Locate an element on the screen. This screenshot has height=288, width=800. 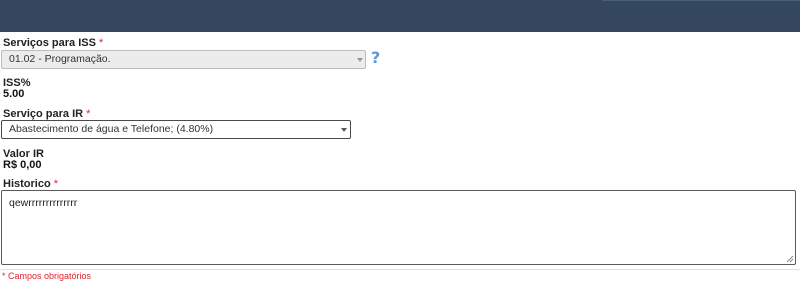
servicos-iss-selected: 01.02 - Programação. is located at coordinates (60, 59).